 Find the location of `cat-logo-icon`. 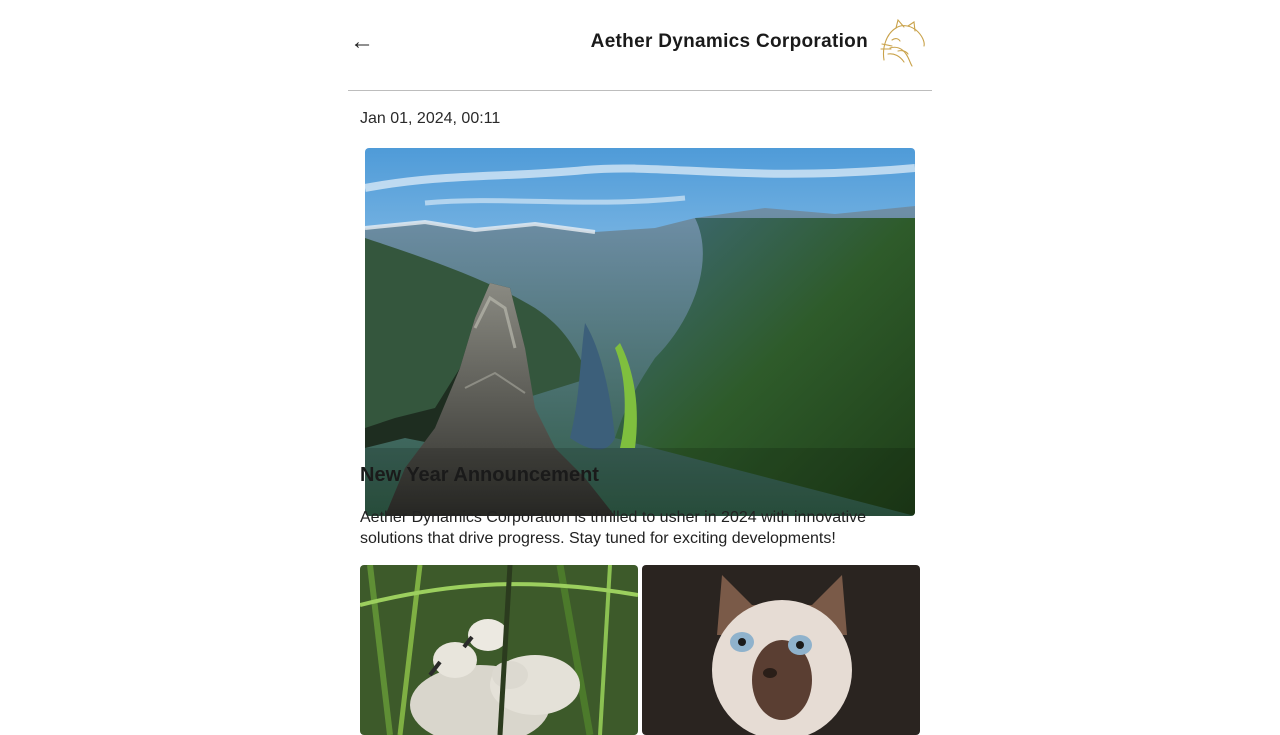

cat-logo-icon is located at coordinates (902, 42).